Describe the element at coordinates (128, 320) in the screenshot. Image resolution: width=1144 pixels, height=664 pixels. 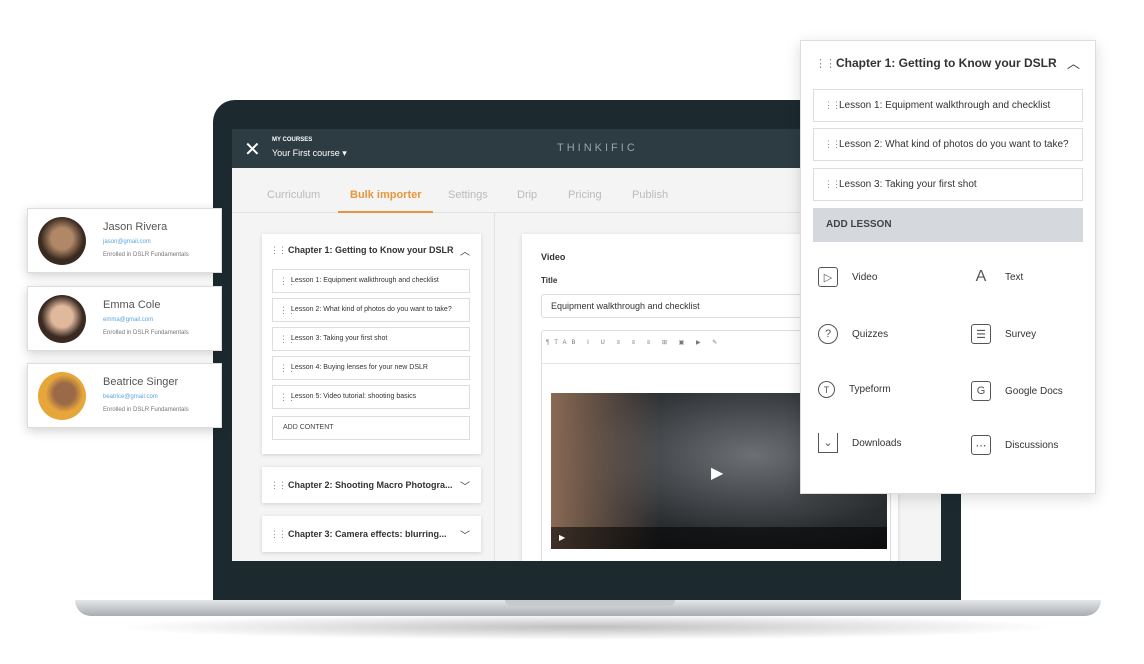
I see `user-email: emma@gmail.com` at that location.